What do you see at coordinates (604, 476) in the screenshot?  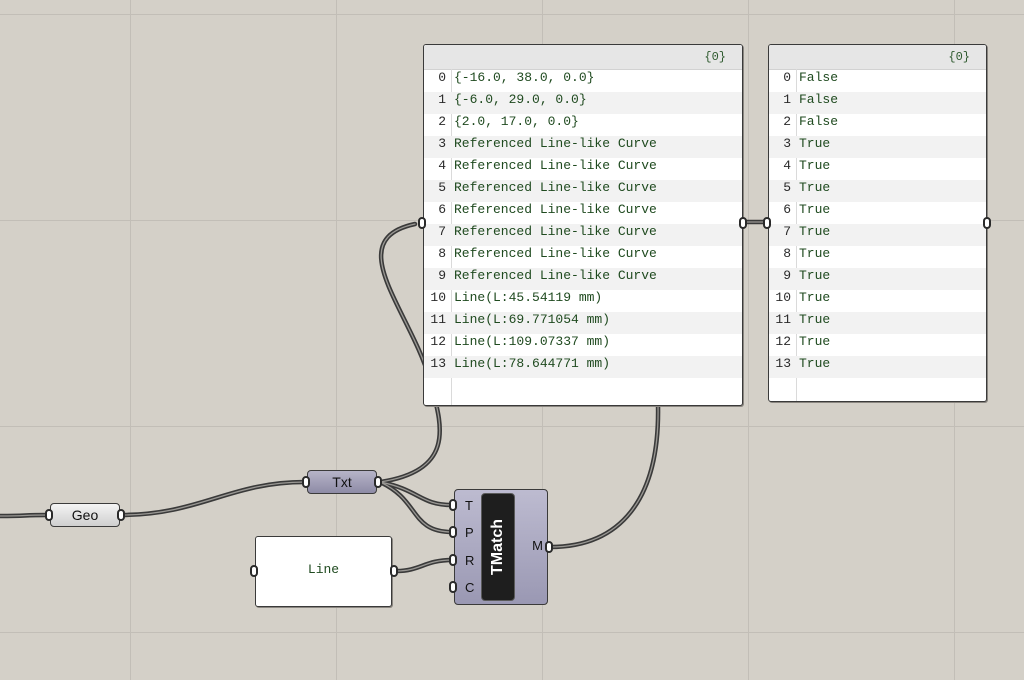 I see `wire-m-panel` at bounding box center [604, 476].